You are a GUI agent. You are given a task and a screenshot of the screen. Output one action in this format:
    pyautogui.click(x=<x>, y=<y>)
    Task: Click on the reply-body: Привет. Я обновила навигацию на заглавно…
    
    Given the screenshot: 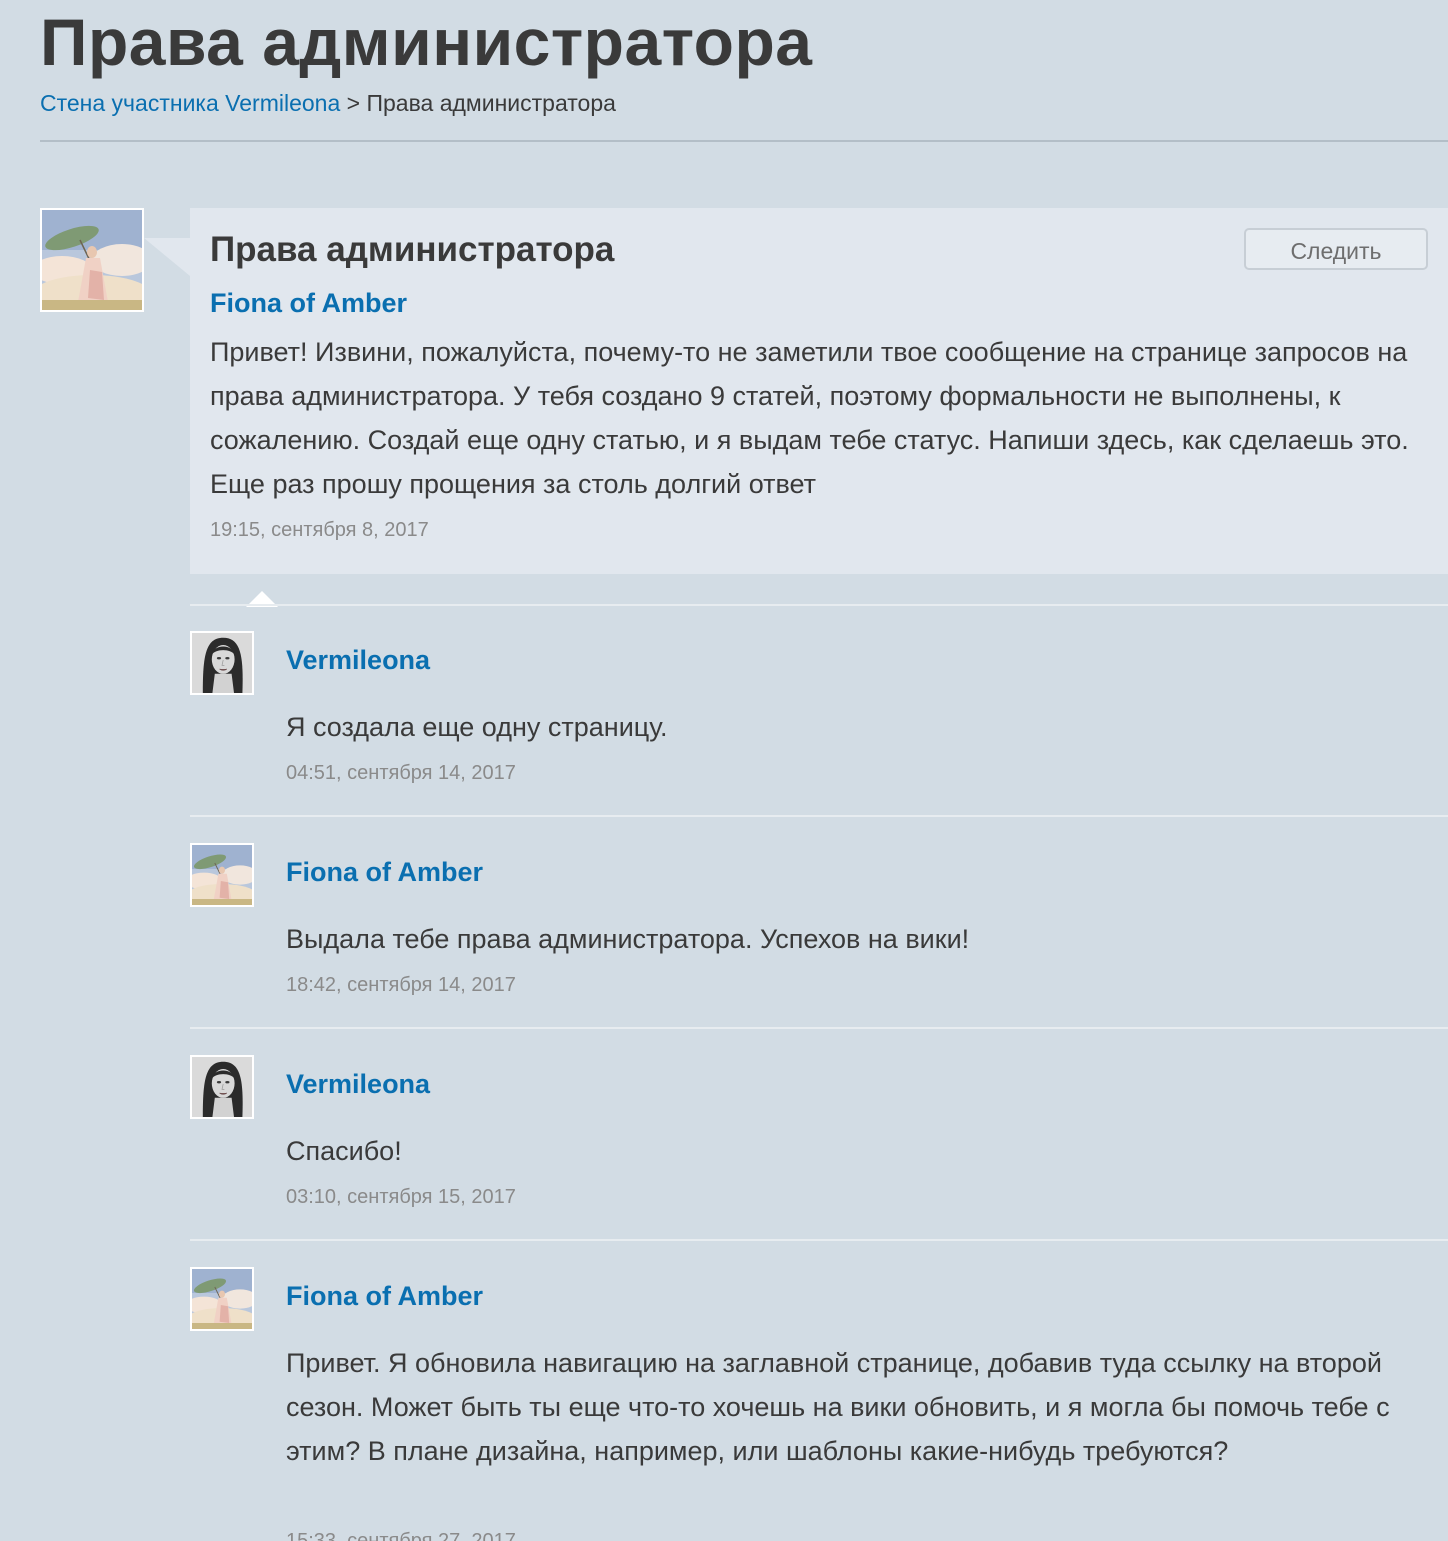 What is the action you would take?
    pyautogui.click(x=838, y=1407)
    